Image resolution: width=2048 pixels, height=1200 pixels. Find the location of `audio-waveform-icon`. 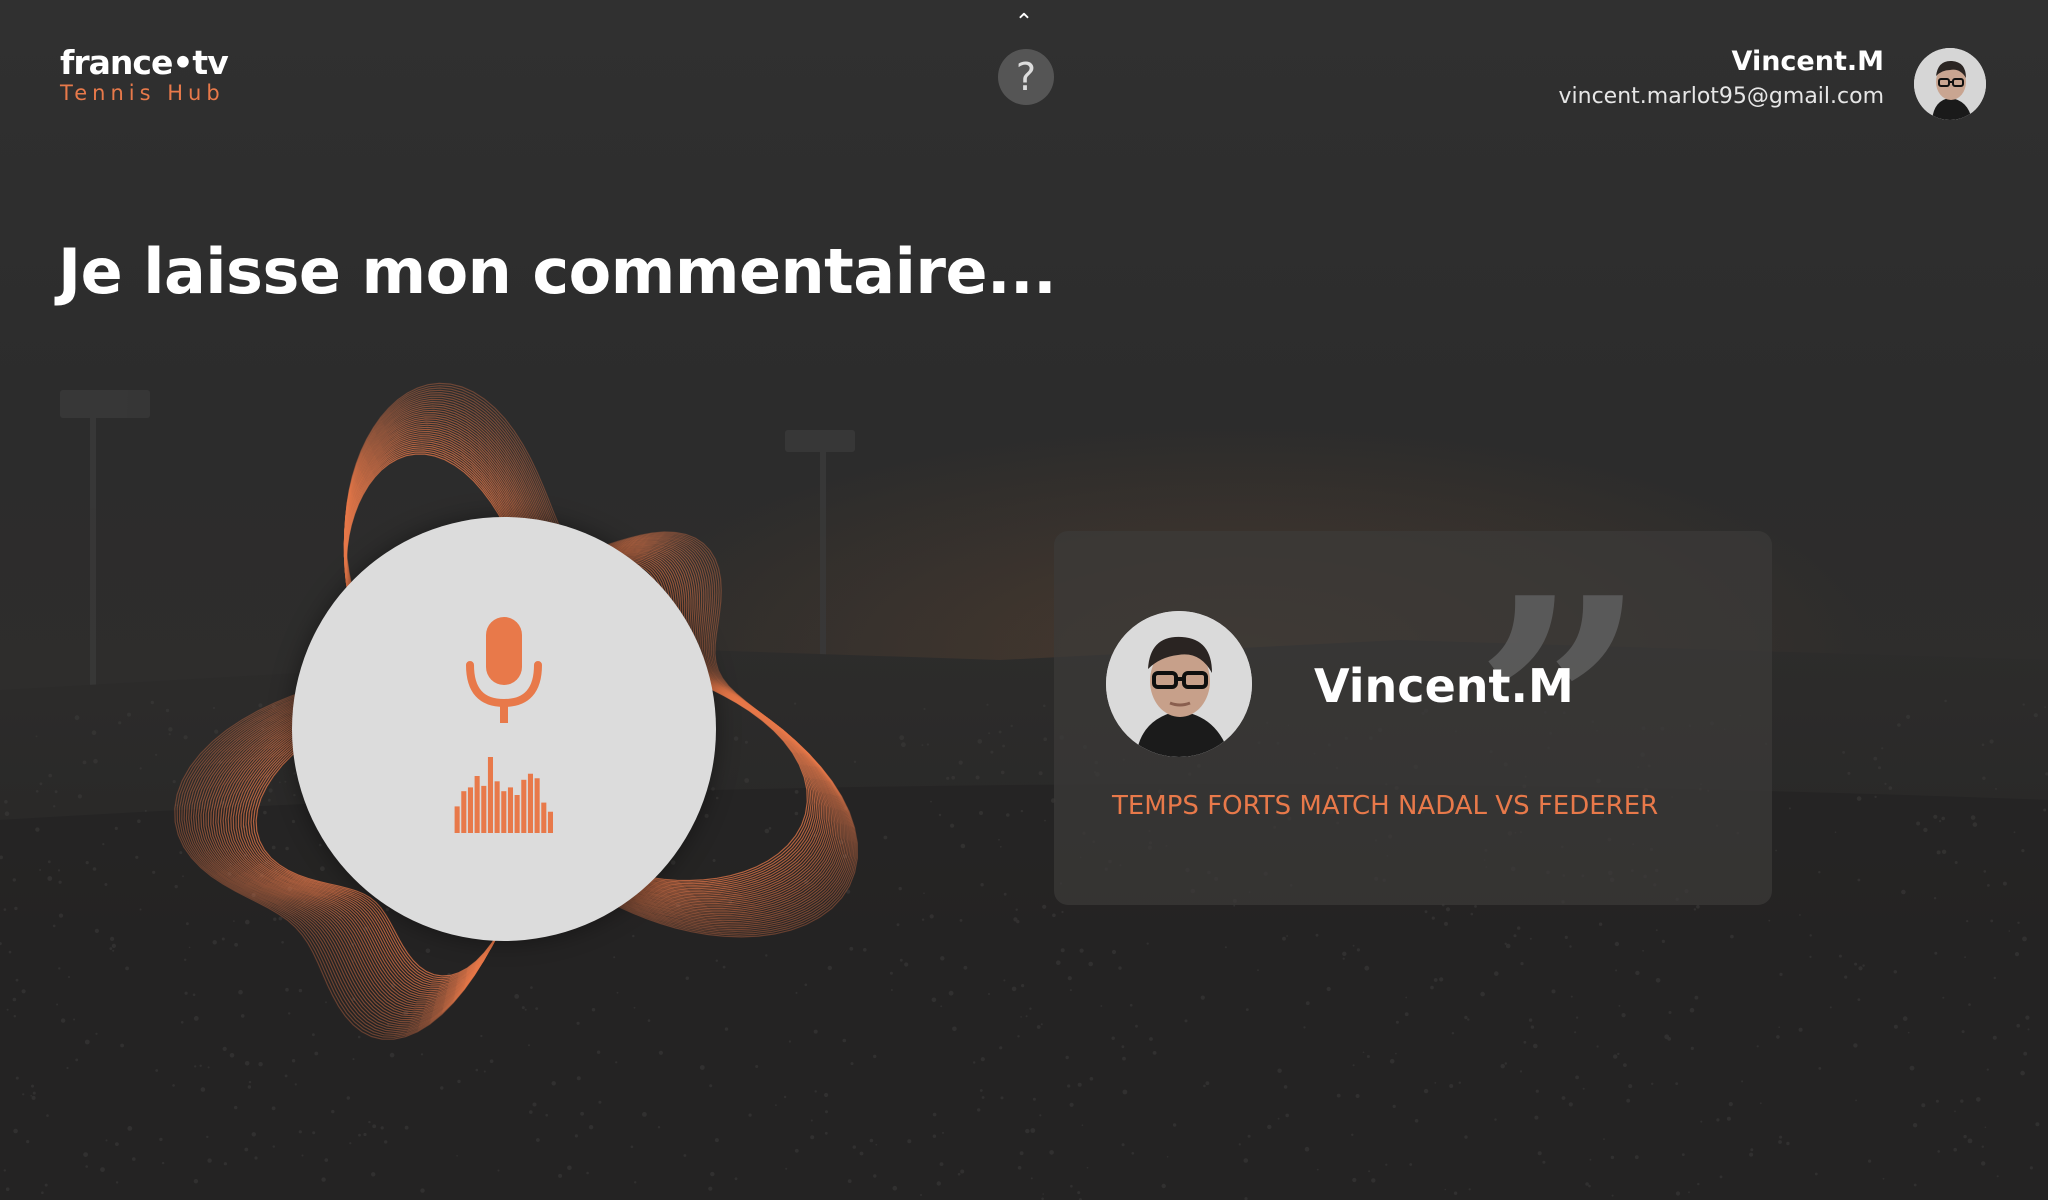

audio-waveform-icon is located at coordinates (503, 795).